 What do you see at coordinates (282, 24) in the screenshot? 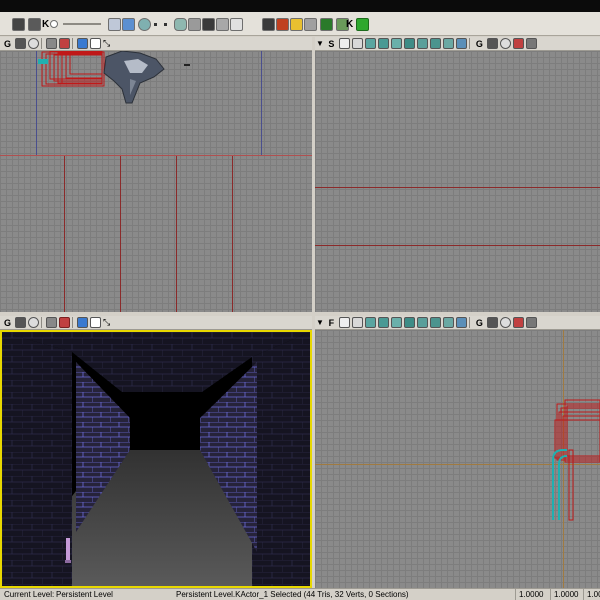
I see `build-lighting-icon` at bounding box center [282, 24].